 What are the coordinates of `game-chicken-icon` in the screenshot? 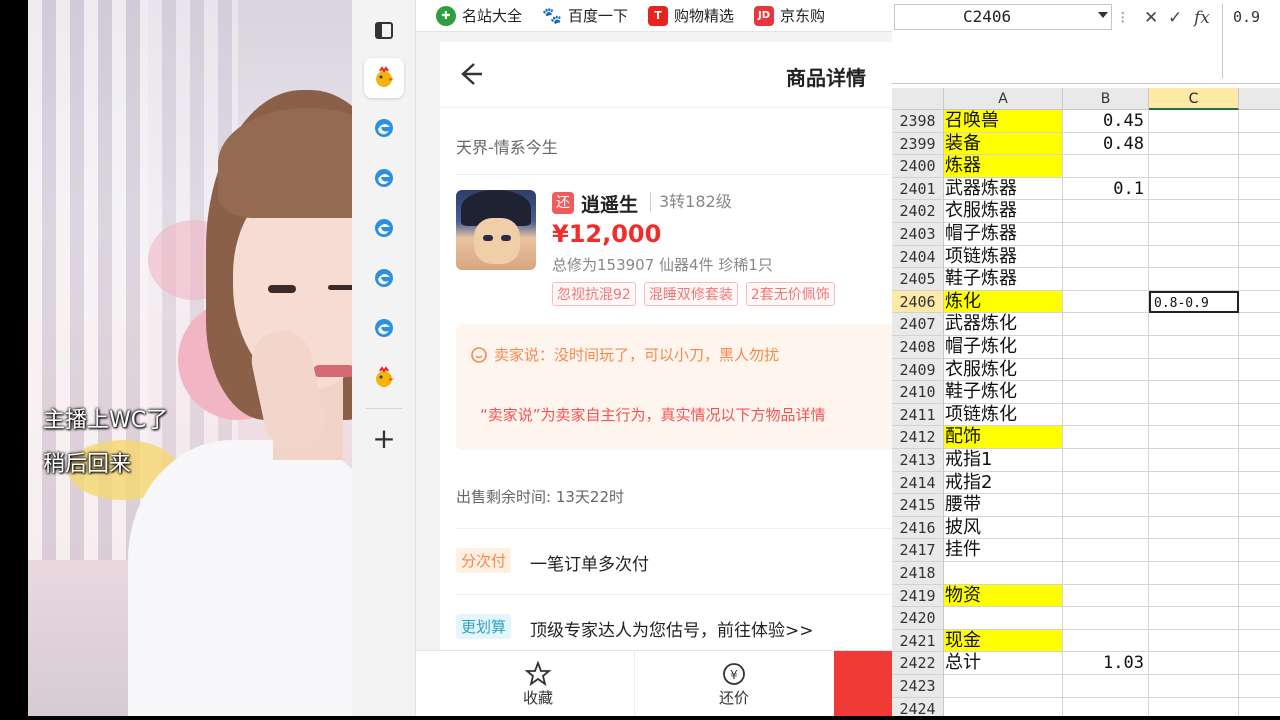 It's located at (384, 78).